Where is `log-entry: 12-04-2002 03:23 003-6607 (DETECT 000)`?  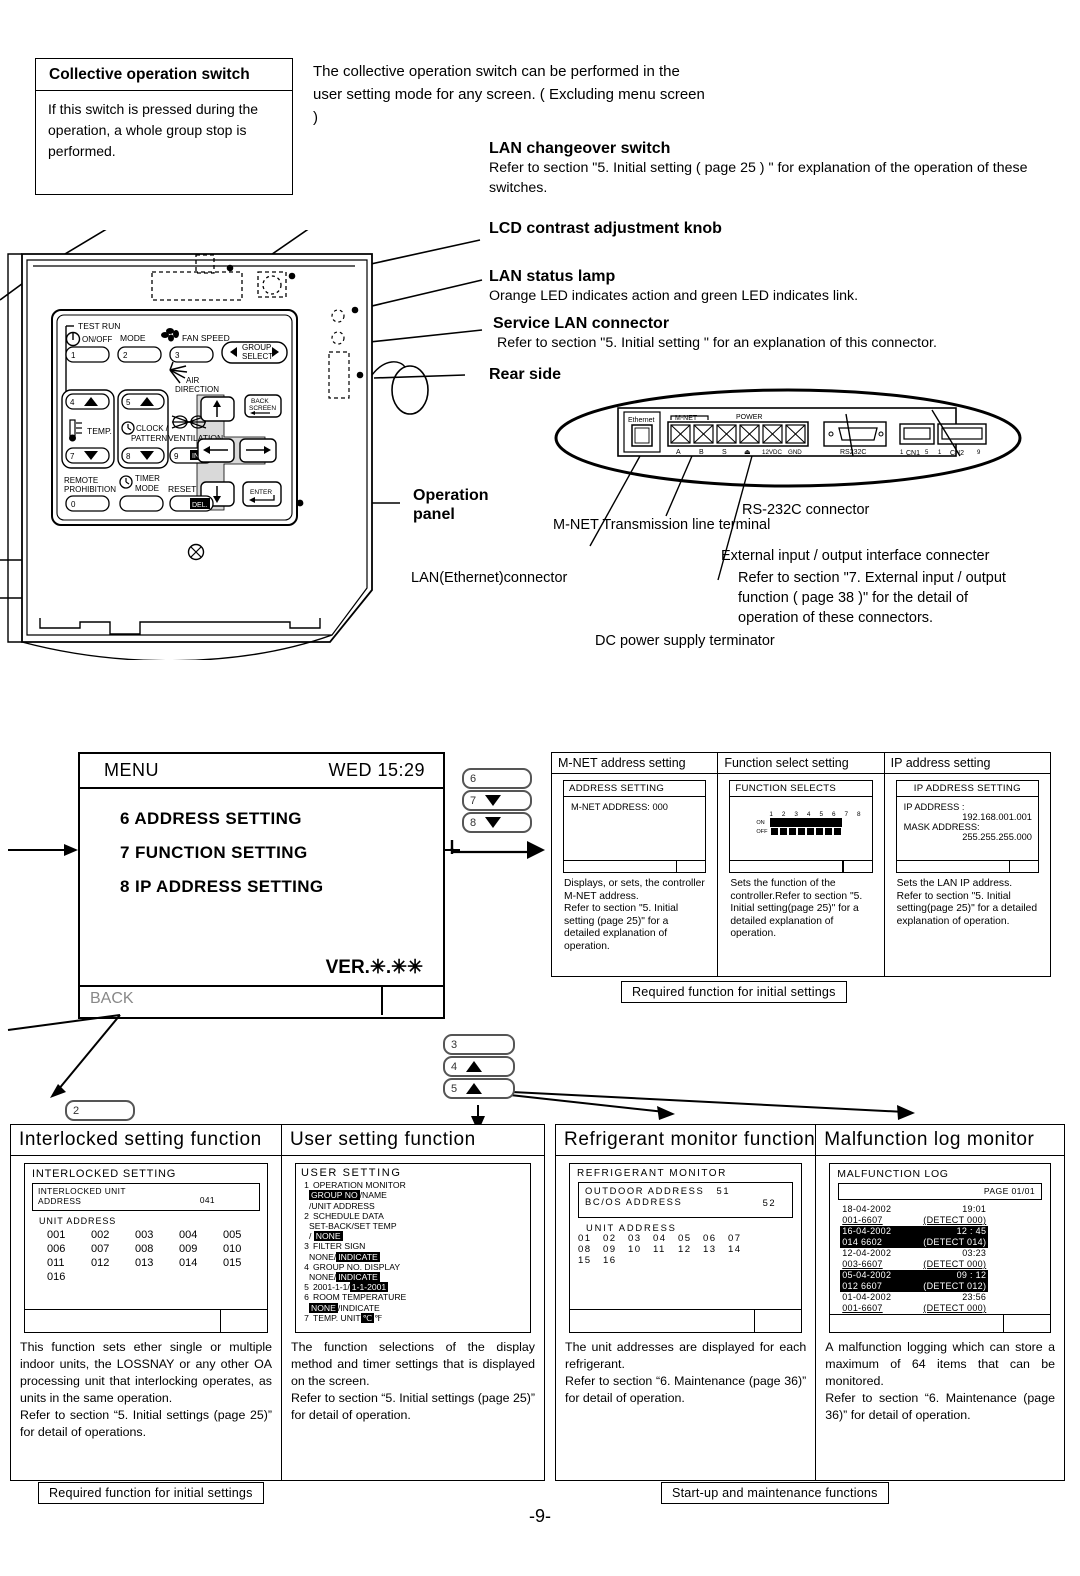 log-entry: 12-04-2002 03:23 003-6607 (DETECT 000) is located at coordinates (914, 1259).